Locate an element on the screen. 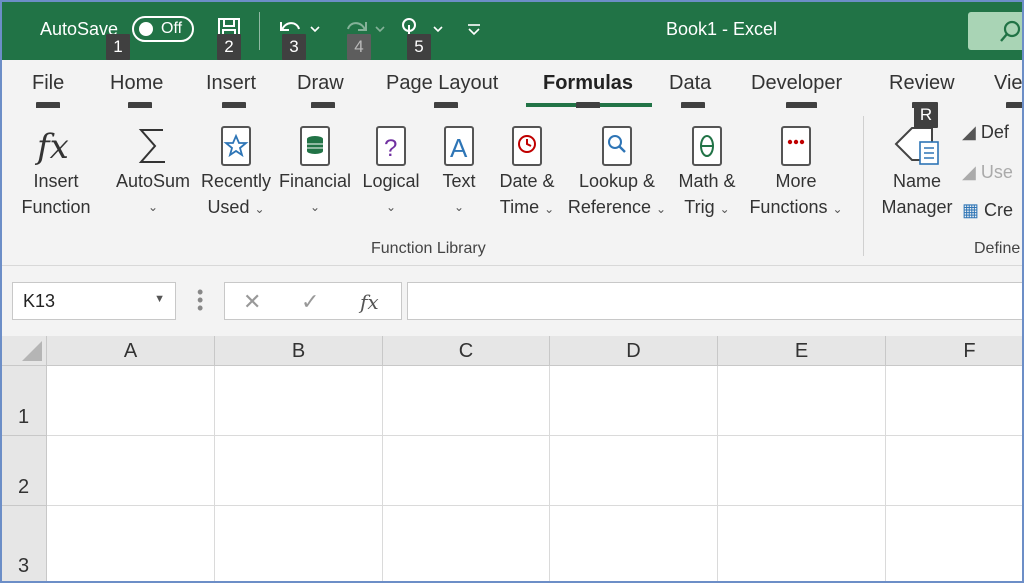 This screenshot has height=583, width=1024. create-from-selection-button: ▦ Cre is located at coordinates (987, 210).